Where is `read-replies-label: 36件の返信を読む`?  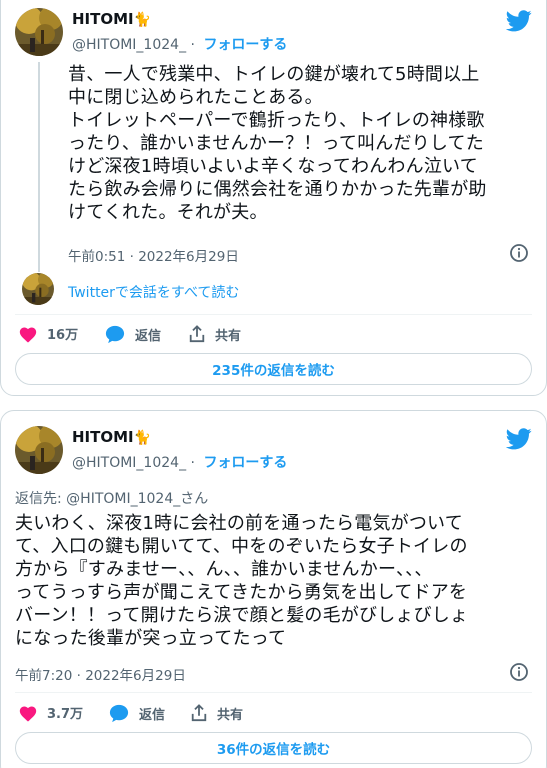
read-replies-label: 36件の返信を読む is located at coordinates (273, 750).